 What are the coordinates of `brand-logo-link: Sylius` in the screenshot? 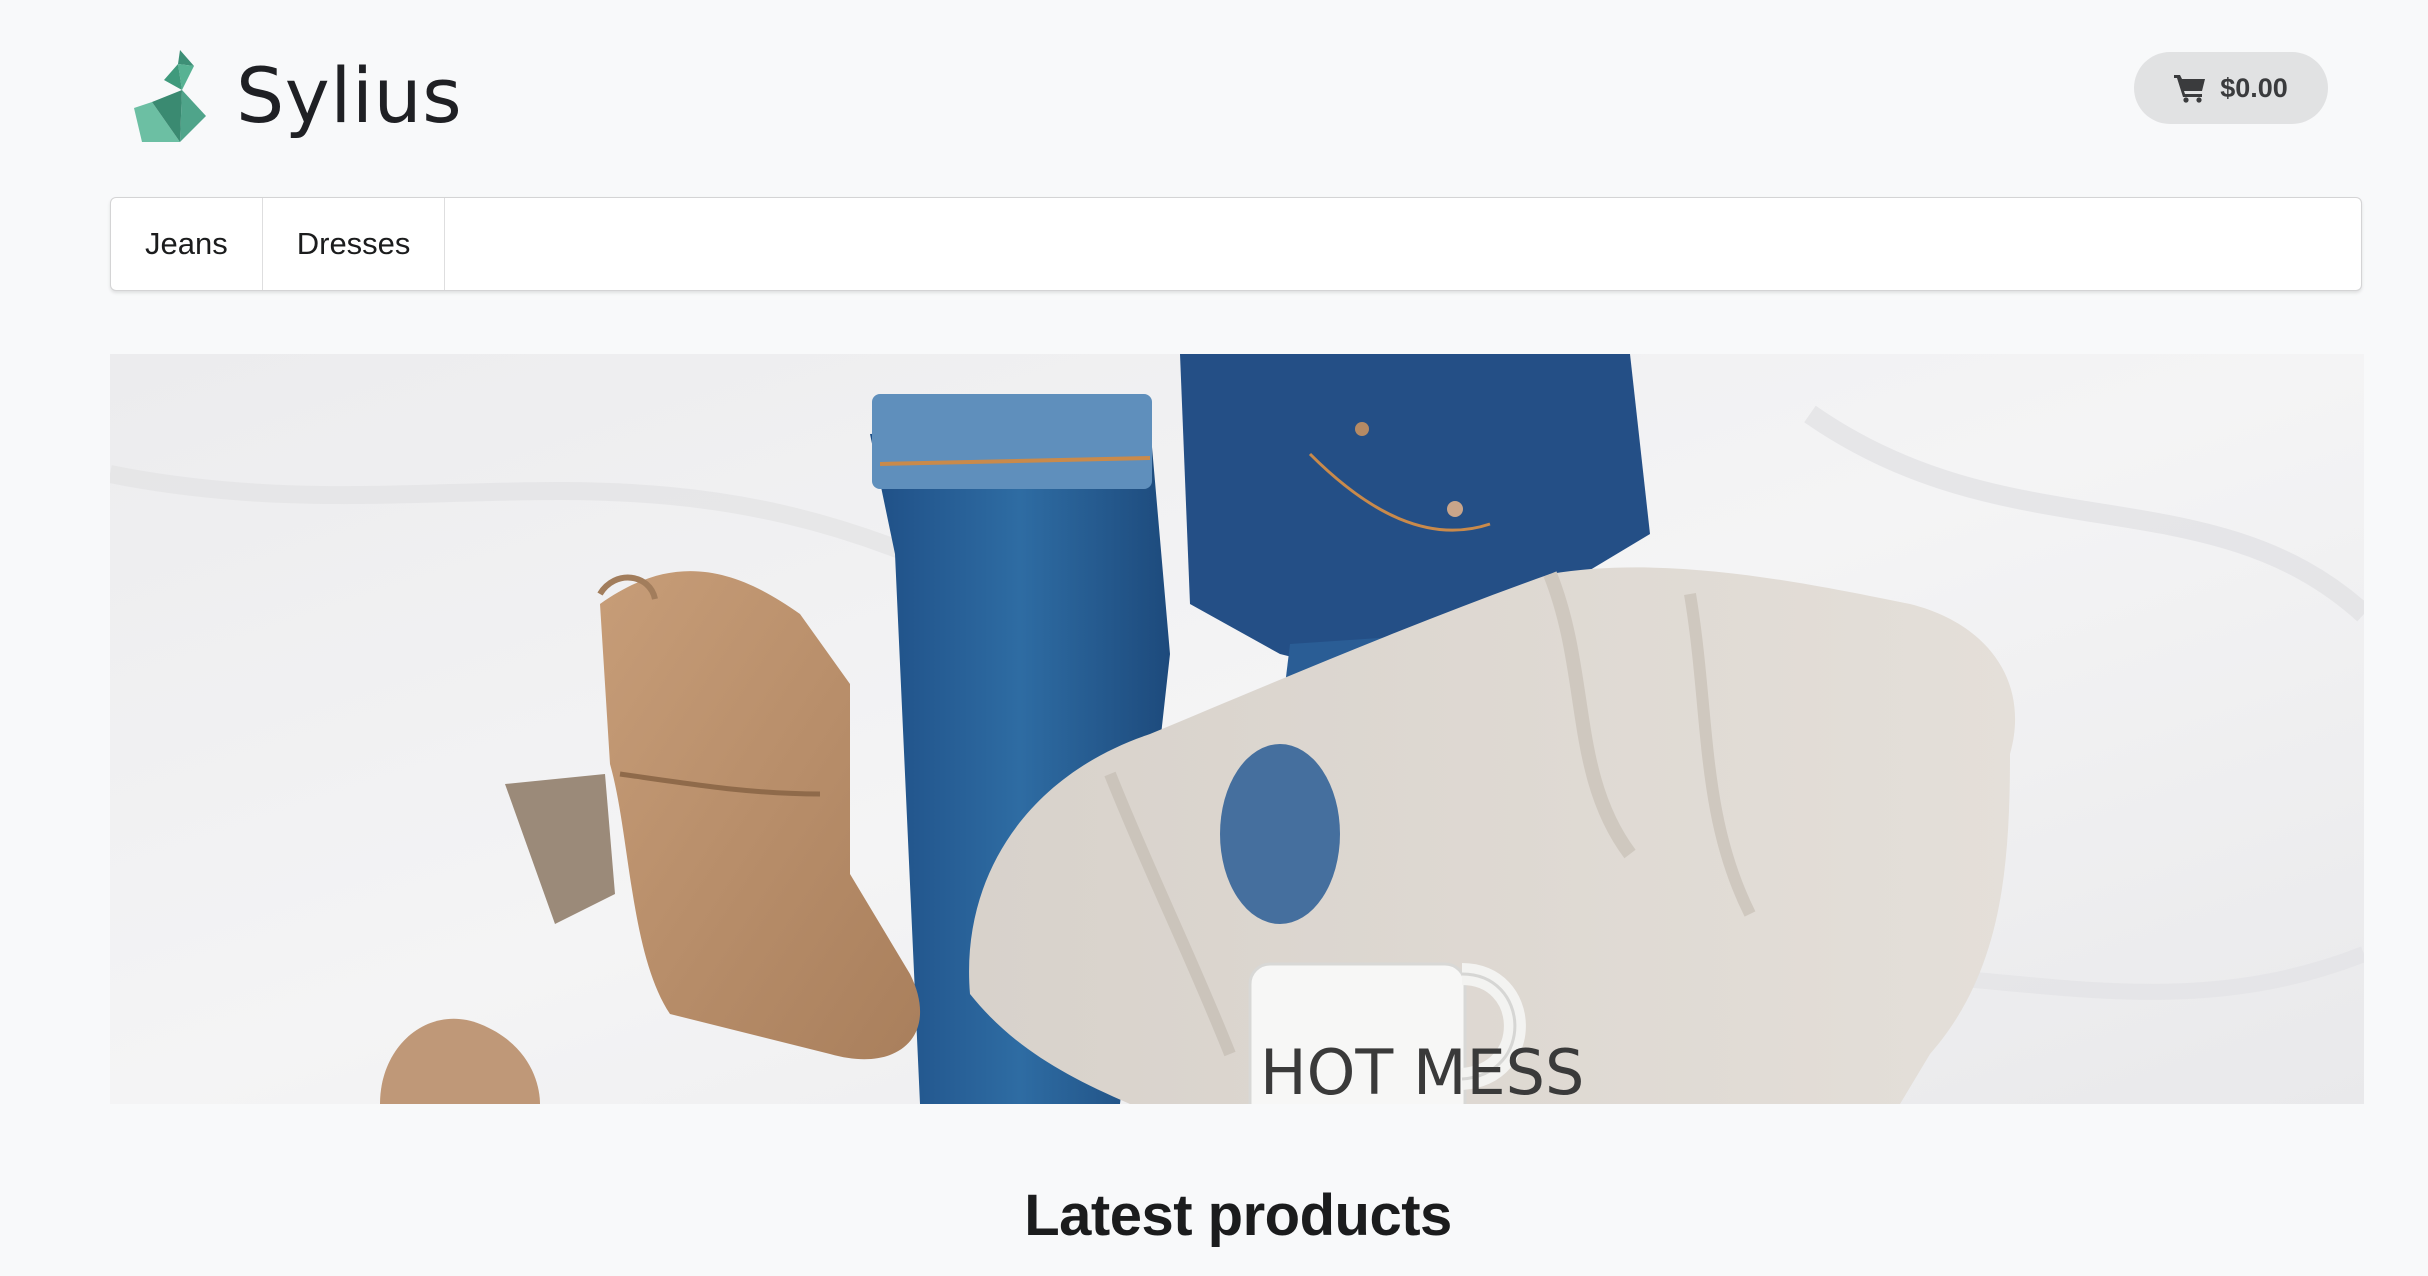 It's located at (298, 96).